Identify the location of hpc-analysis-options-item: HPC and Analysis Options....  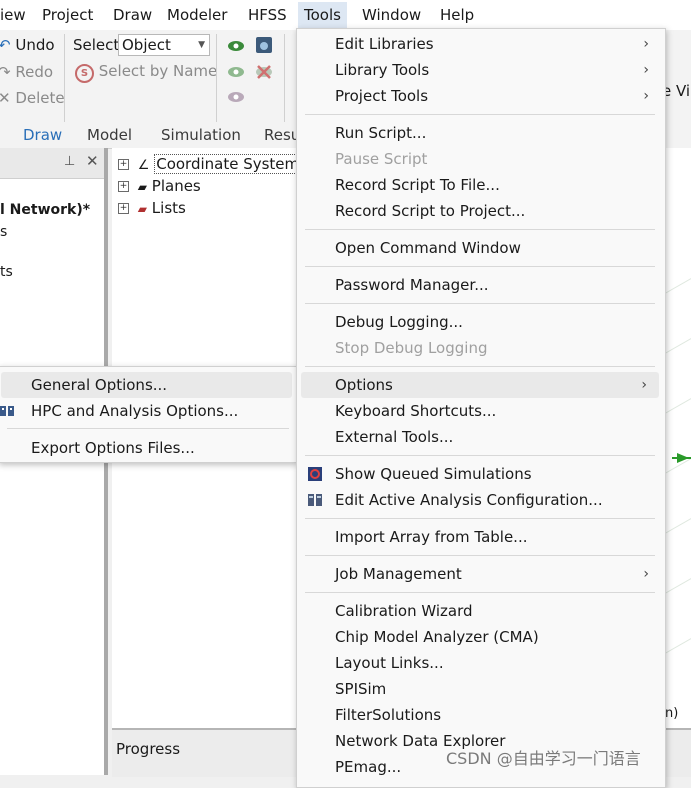
(147, 411).